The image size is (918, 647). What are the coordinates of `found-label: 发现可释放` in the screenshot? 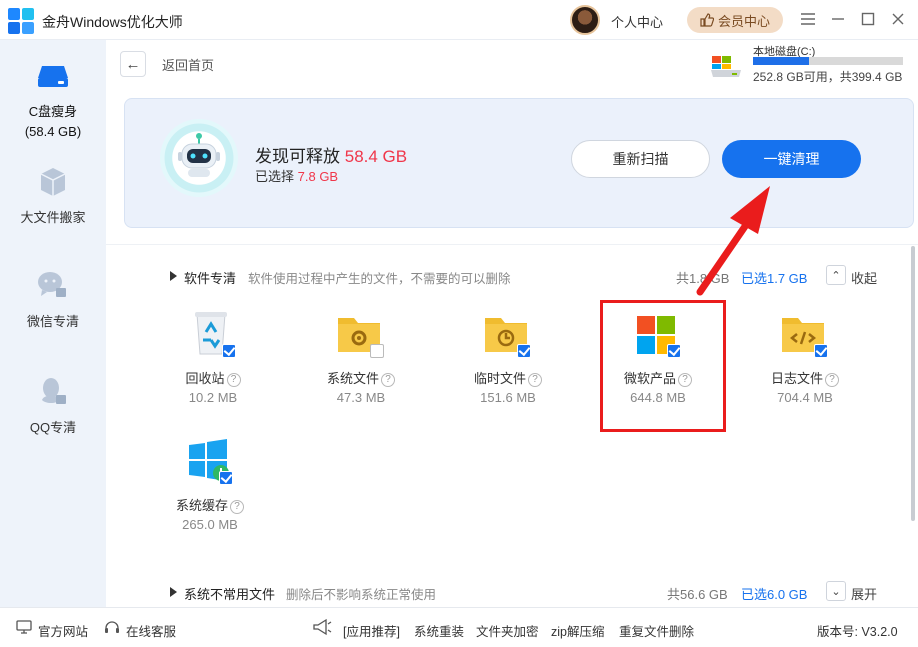 It's located at (297, 156).